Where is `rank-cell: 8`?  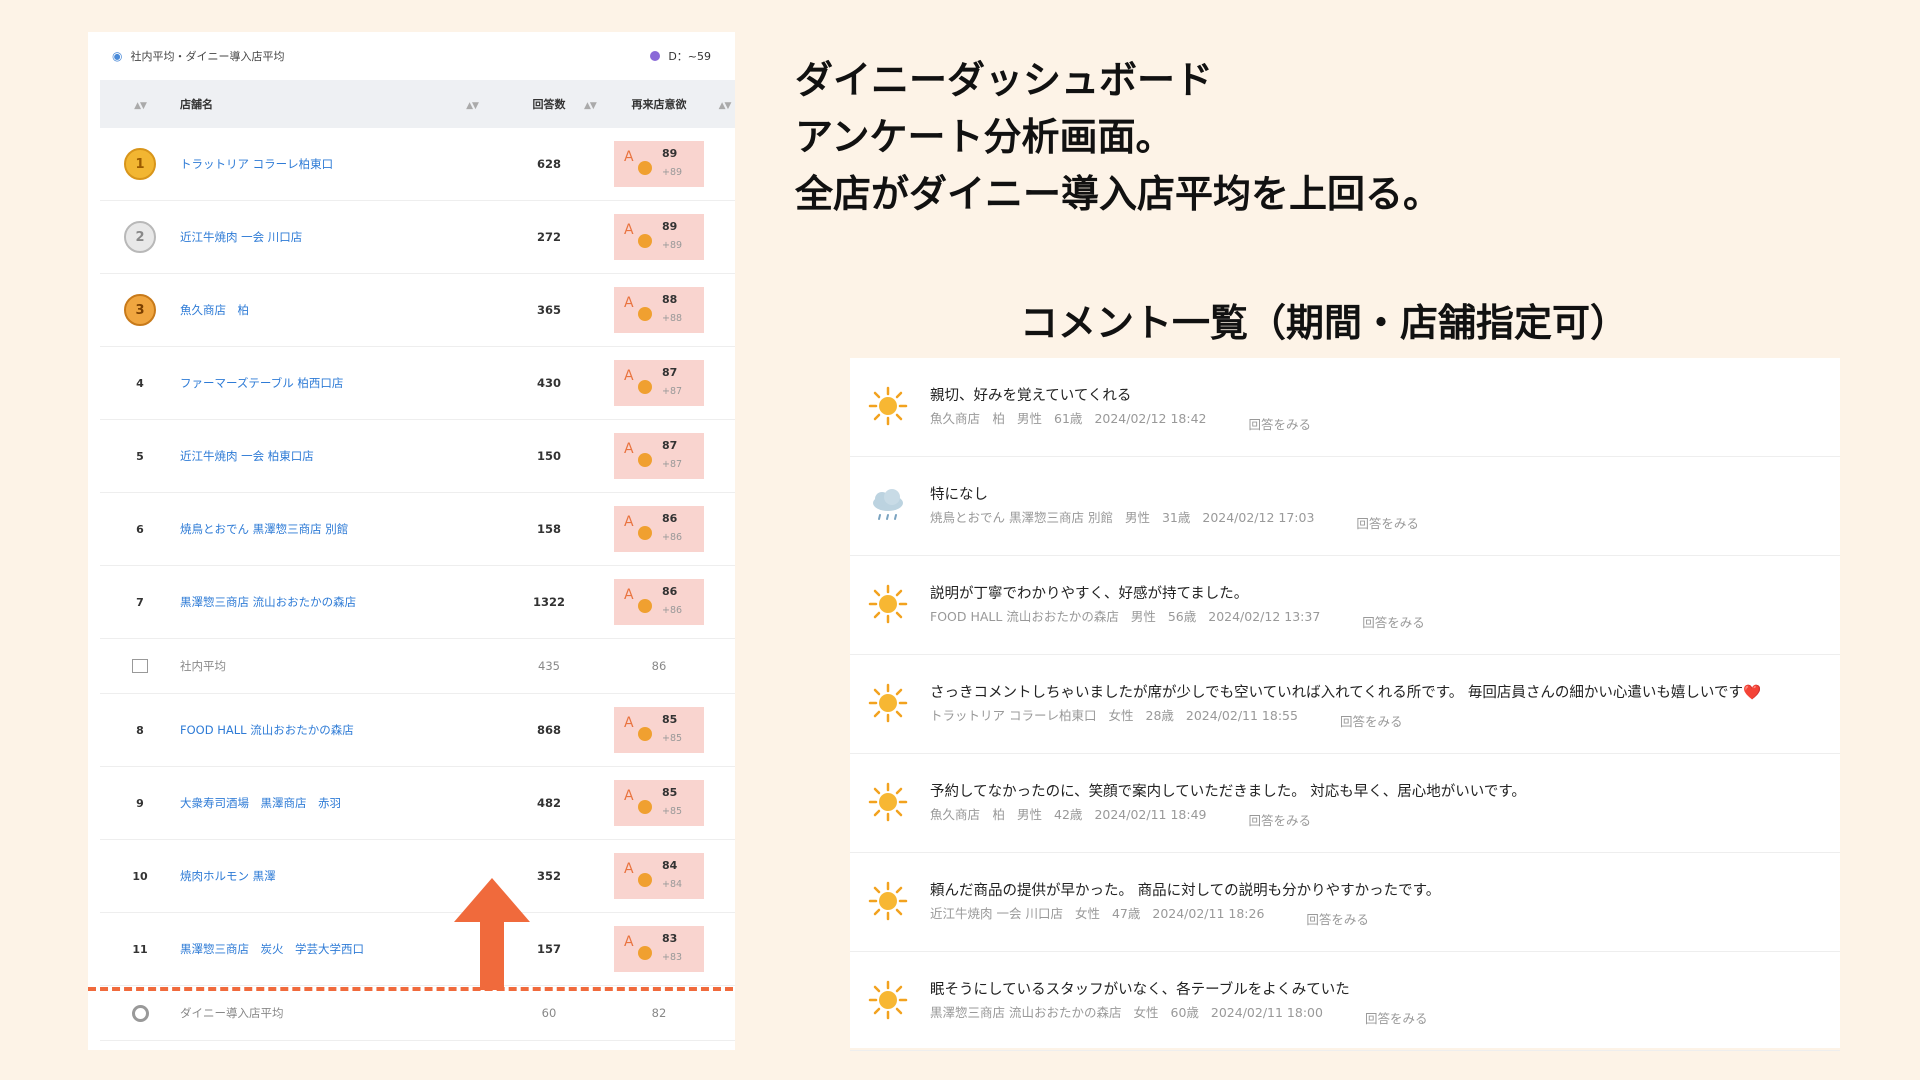 rank-cell: 8 is located at coordinates (140, 730).